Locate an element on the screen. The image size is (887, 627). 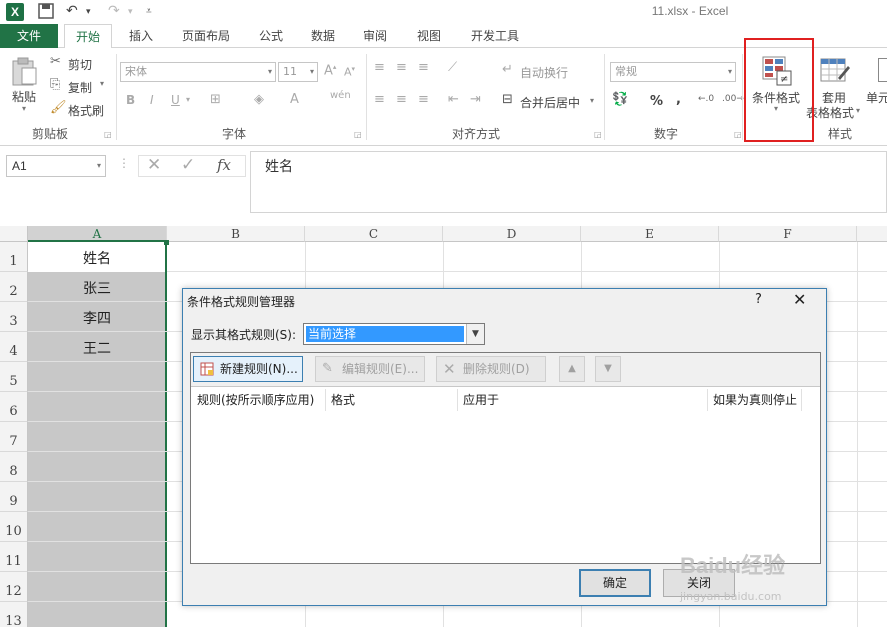
bold-button: B is located at coordinates (130, 100).